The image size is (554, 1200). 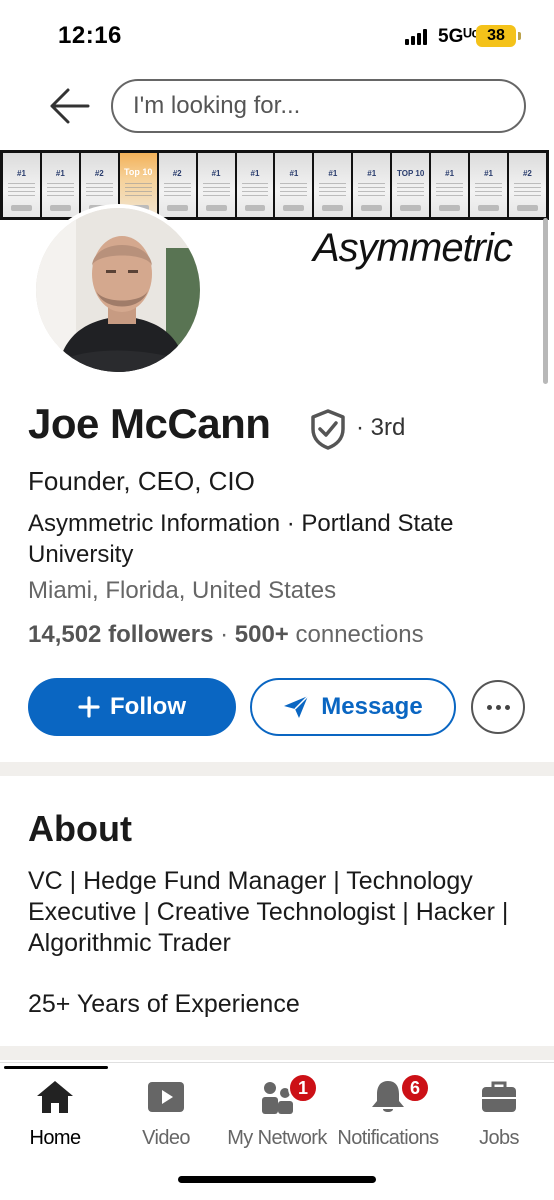 I want to click on more-options-button, so click(x=498, y=707).